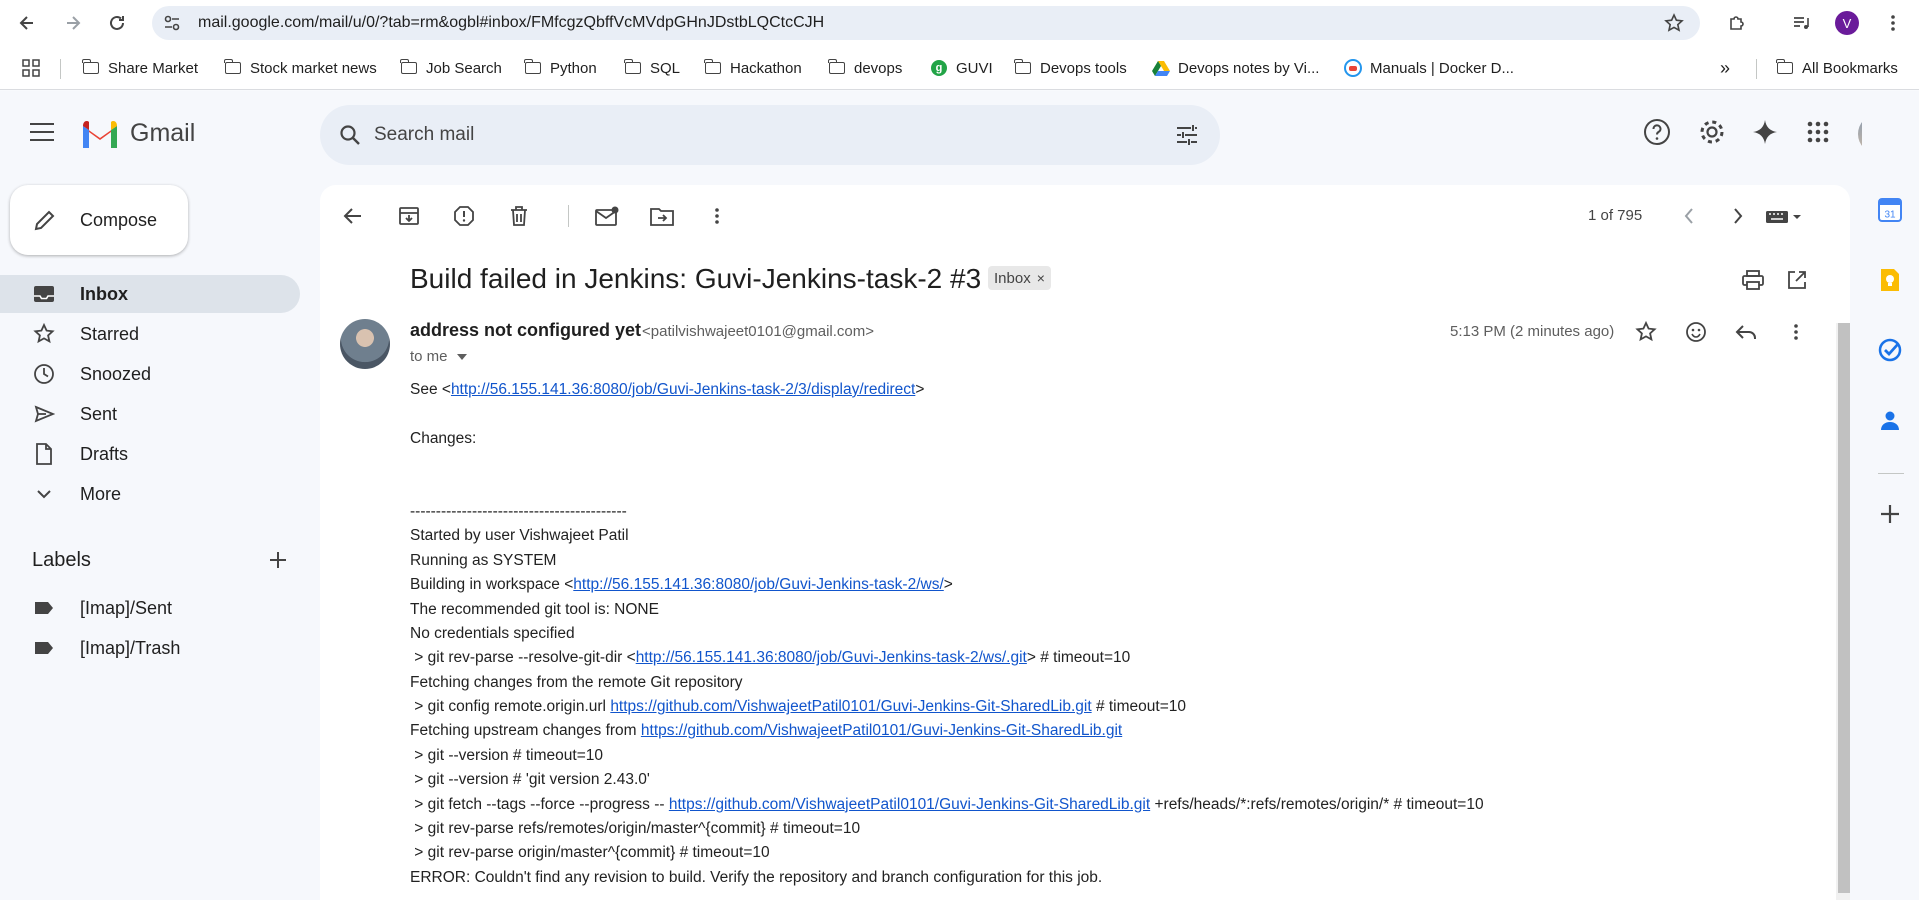  I want to click on search-options-icon, so click(1187, 135).